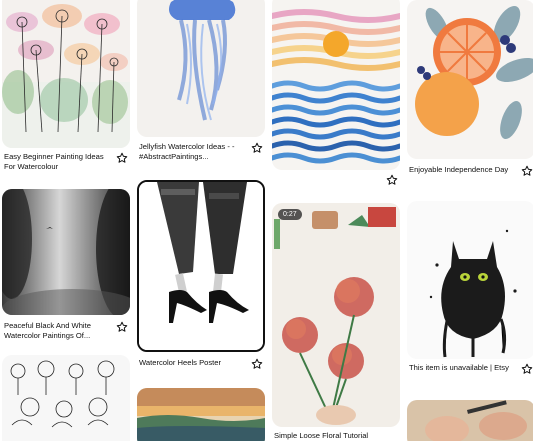 This screenshot has height=441, width=533. I want to click on pin-title: Enjoyable Independence Day, so click(461, 170).